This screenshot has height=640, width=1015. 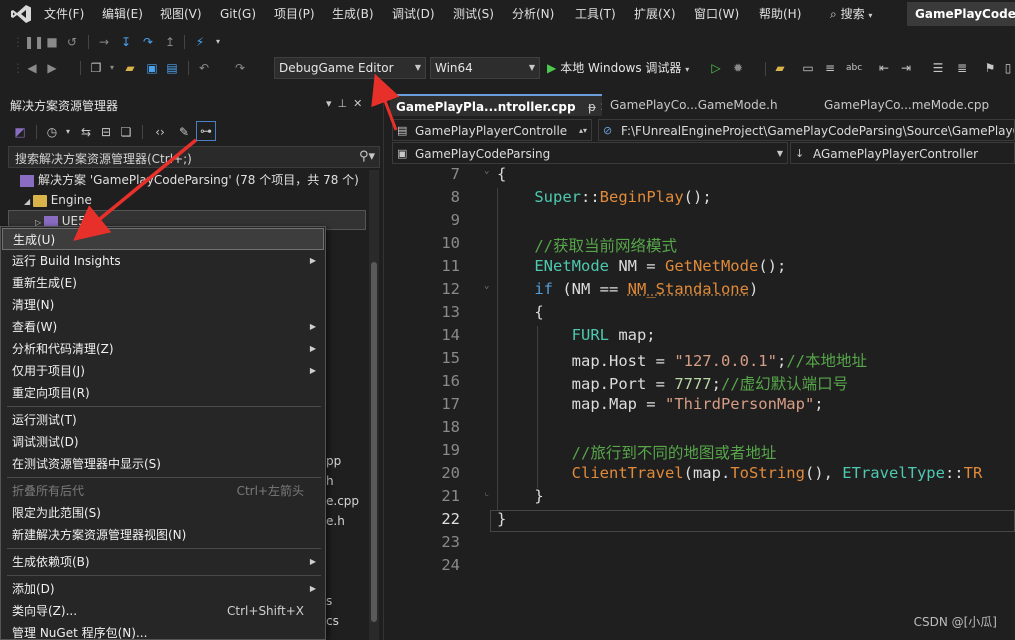 I want to click on show-all-files-icon: ❏, so click(x=126, y=132).